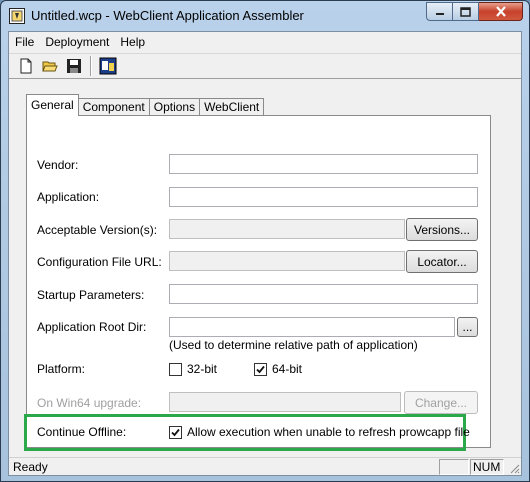  What do you see at coordinates (287, 229) in the screenshot?
I see `acceptable-versions-field` at bounding box center [287, 229].